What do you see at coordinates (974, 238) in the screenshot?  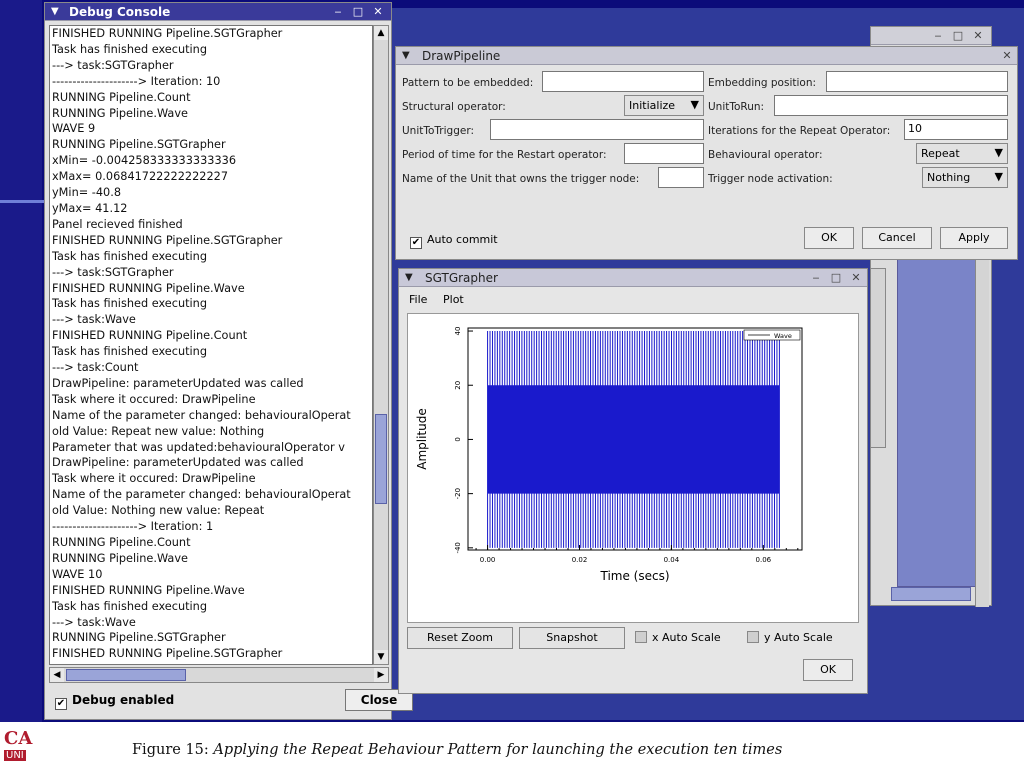 I see `apply-button: Apply` at bounding box center [974, 238].